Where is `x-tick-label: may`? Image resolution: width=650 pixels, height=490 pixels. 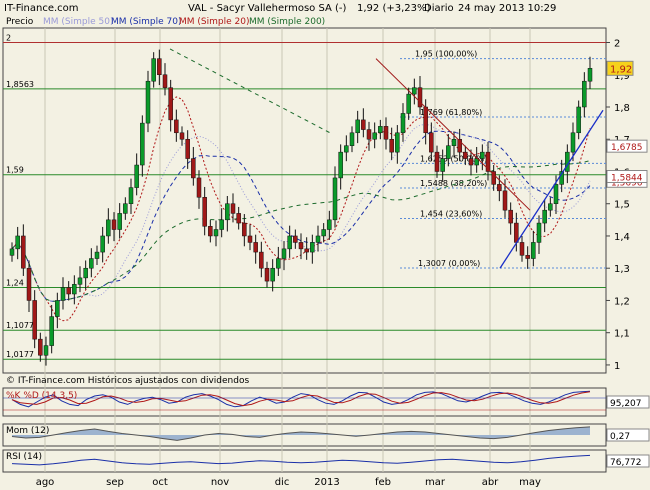
x-tick-label: may is located at coordinates (530, 482).